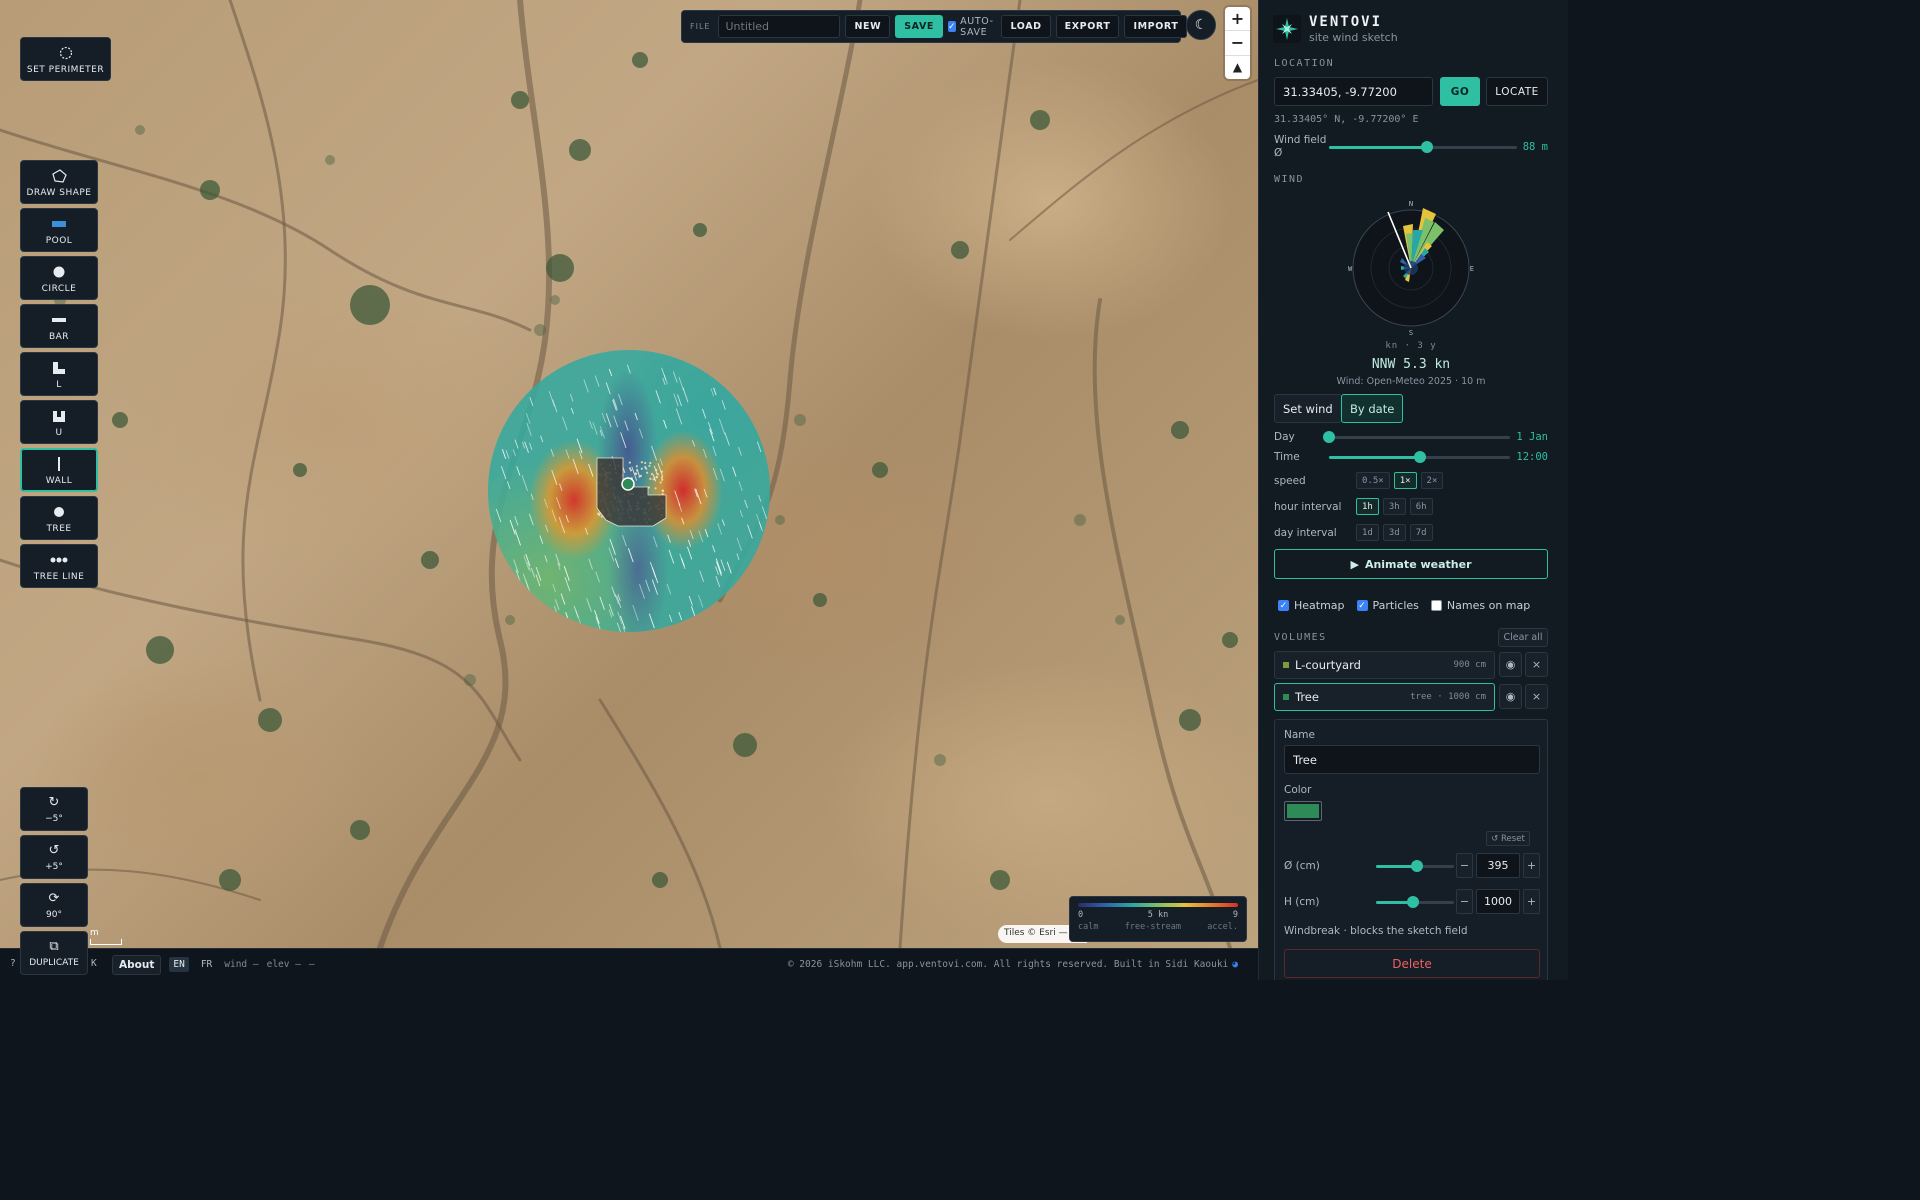 This screenshot has height=1200, width=1920. What do you see at coordinates (1026, 26) in the screenshot?
I see `load-button: LOAD` at bounding box center [1026, 26].